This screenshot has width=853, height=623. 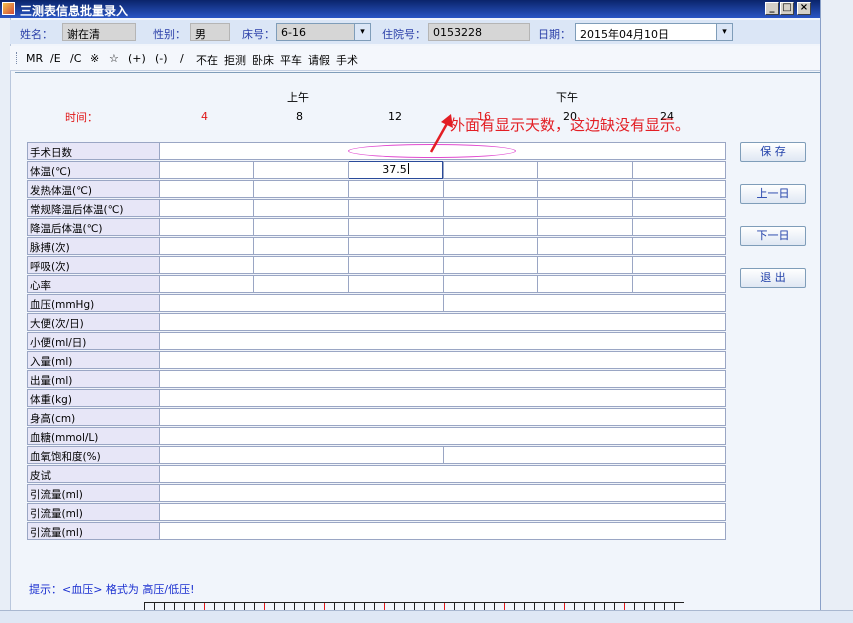 I want to click on cooled-temp-4-input, so click(x=206, y=227).